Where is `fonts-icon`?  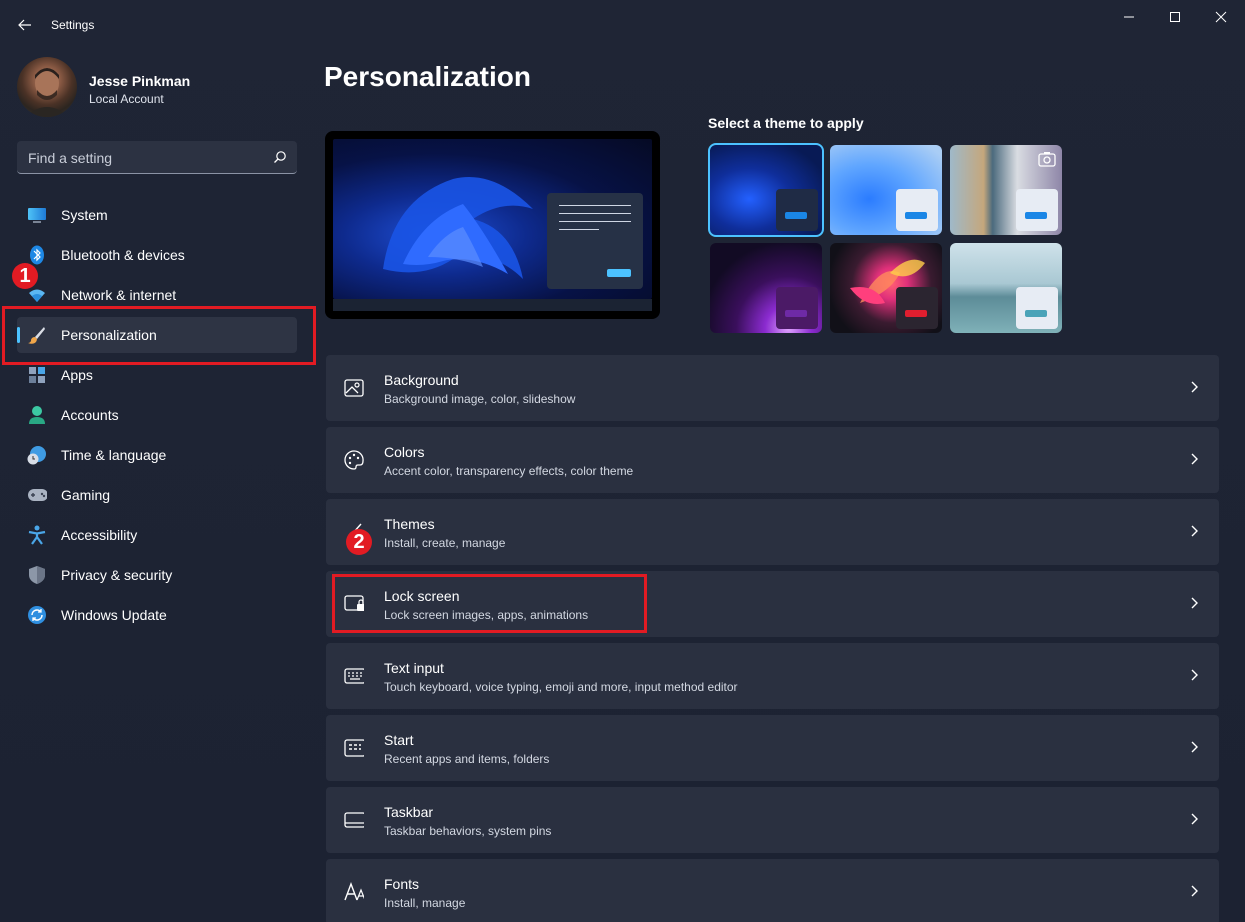 fonts-icon is located at coordinates (354, 892).